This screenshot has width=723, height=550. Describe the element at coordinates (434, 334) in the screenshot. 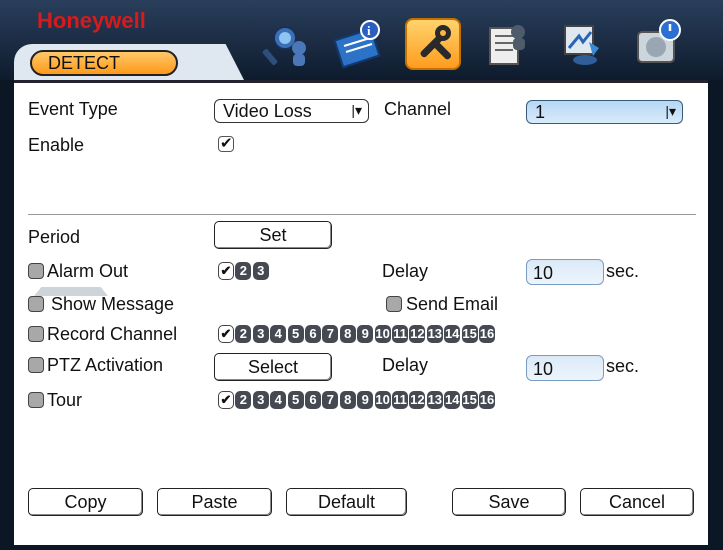

I see `record-channel-13: 13` at that location.